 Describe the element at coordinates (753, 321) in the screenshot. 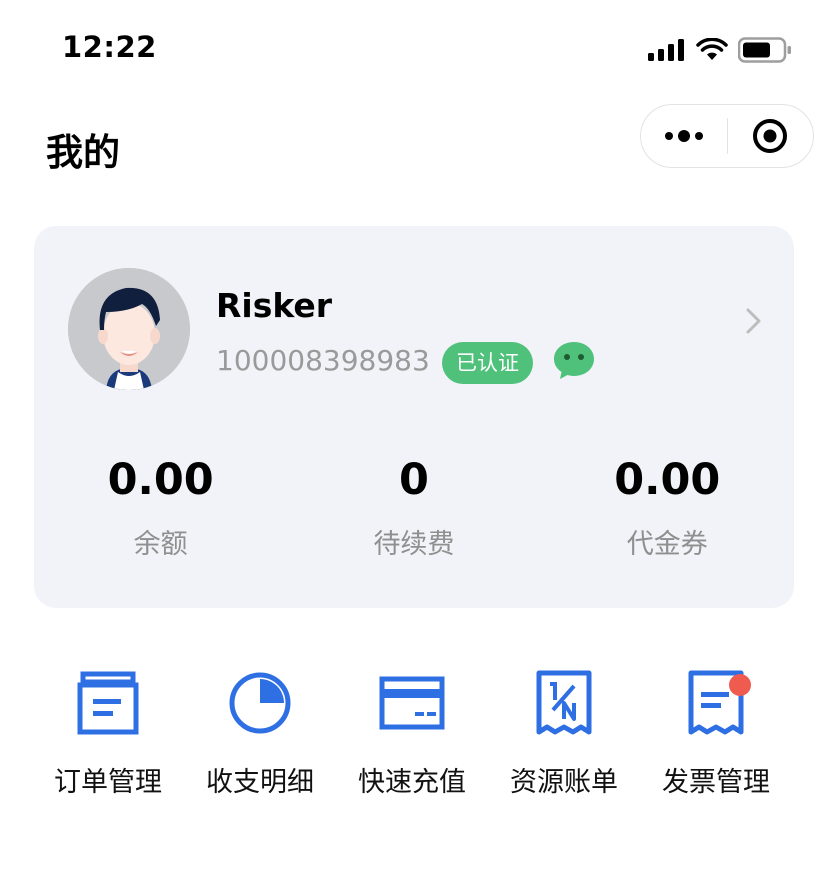

I see `chevron-right-icon` at that location.